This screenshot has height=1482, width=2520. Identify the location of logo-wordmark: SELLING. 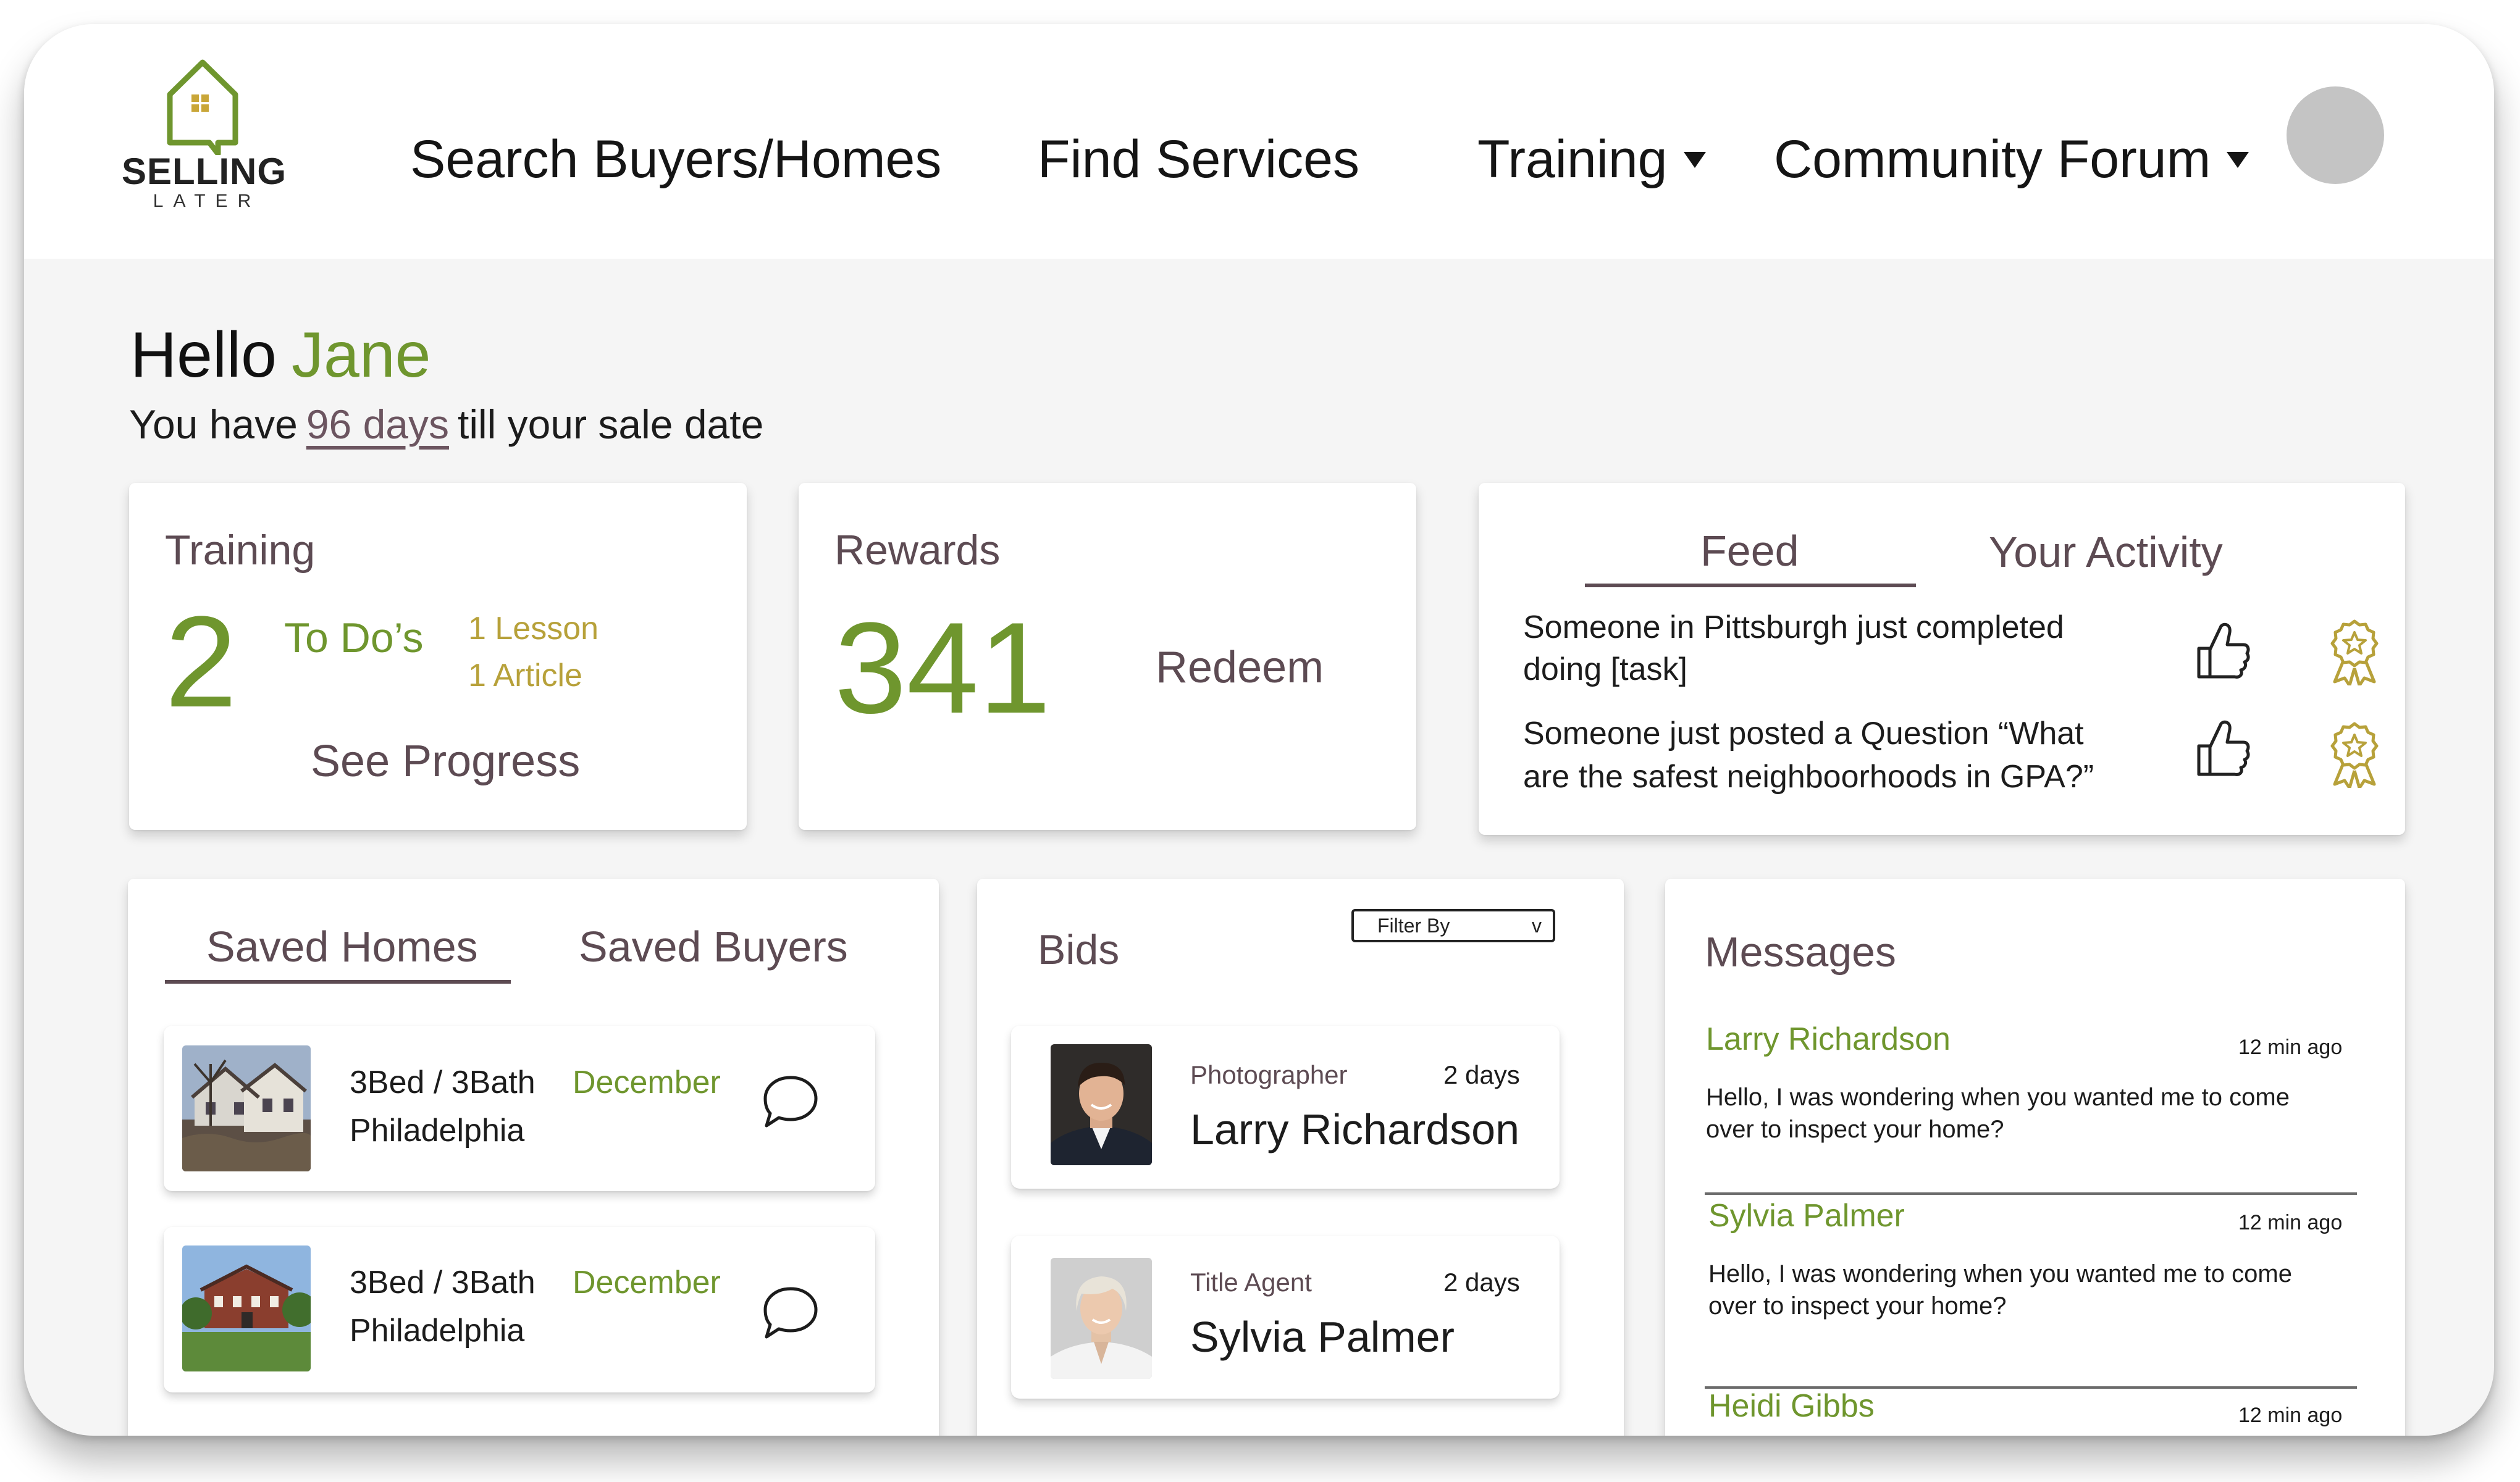
(204, 171).